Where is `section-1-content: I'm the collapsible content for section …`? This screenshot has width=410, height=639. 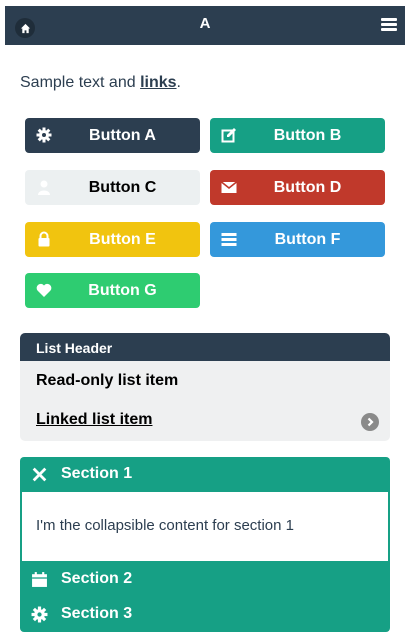
section-1-content: I'm the collapsible content for section … is located at coordinates (205, 526).